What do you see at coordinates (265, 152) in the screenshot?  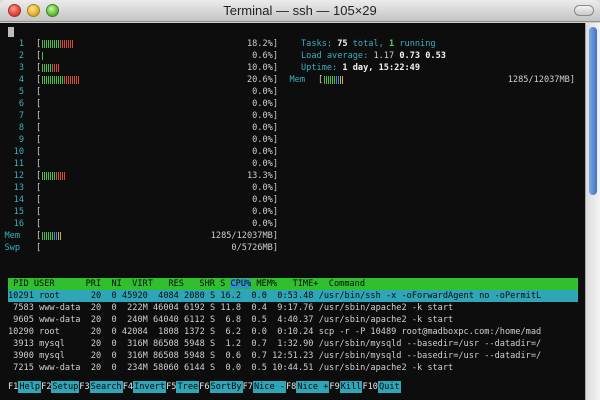 I see `cpu-10-percent: 0.0%]` at bounding box center [265, 152].